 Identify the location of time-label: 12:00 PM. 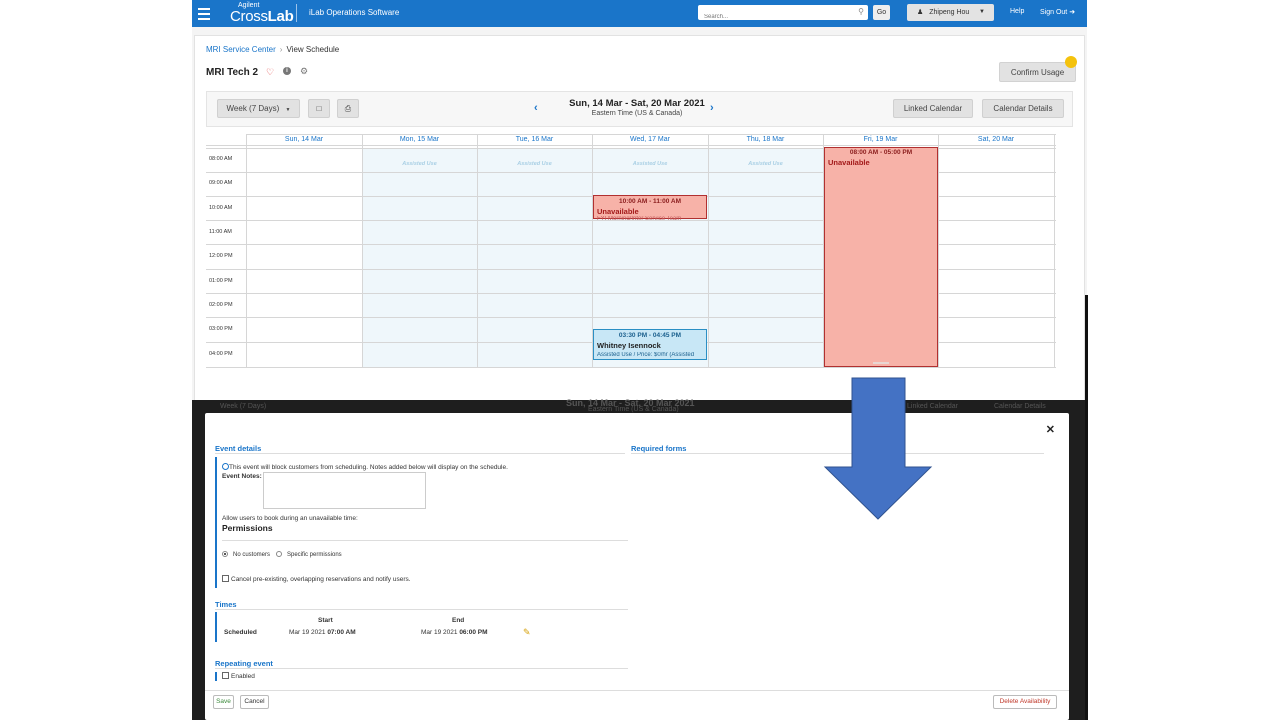
(221, 256).